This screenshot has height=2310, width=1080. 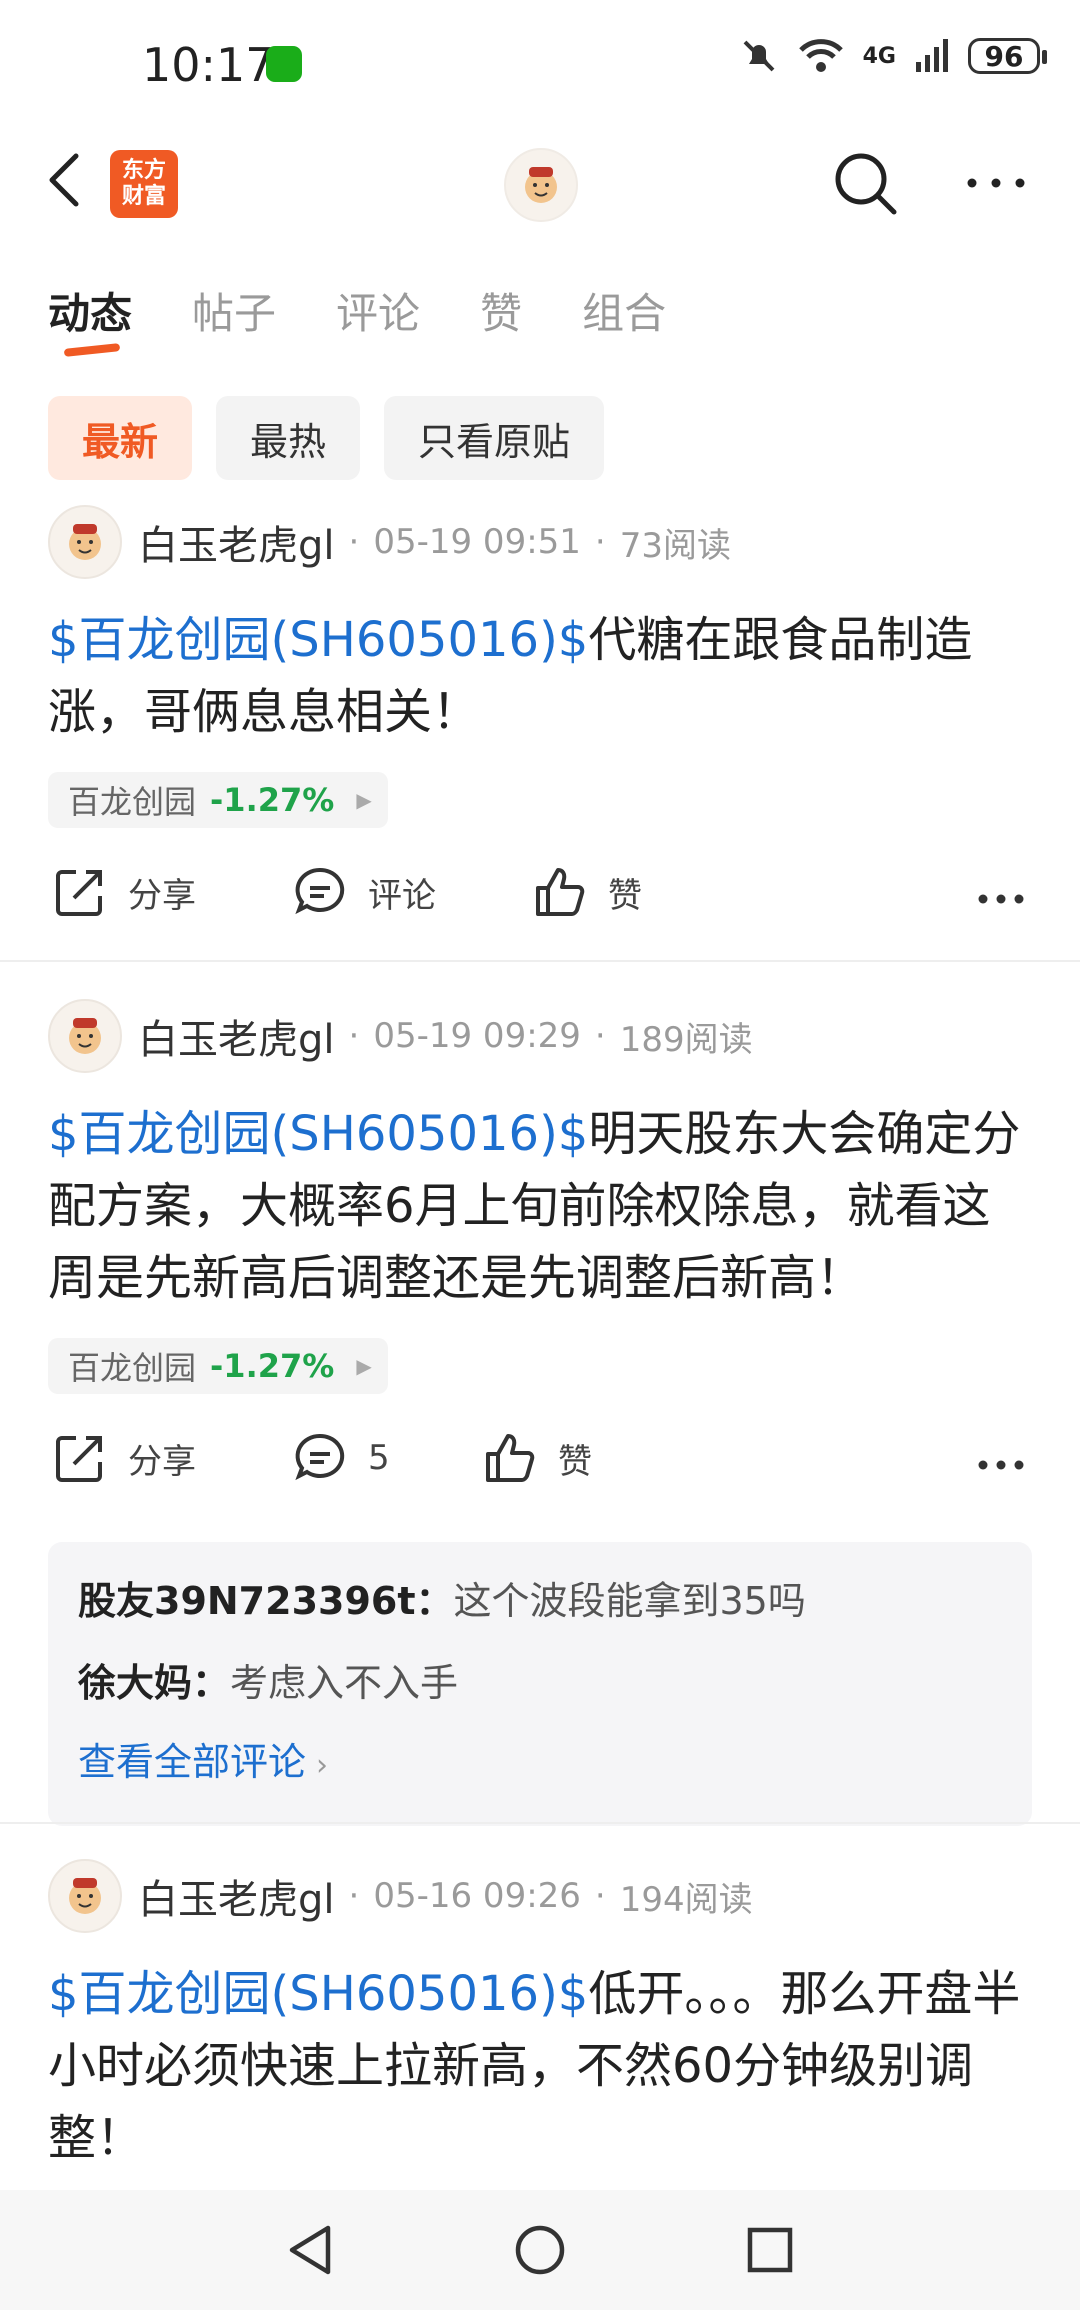 I want to click on app-logo: 东方 财富, so click(x=144, y=184).